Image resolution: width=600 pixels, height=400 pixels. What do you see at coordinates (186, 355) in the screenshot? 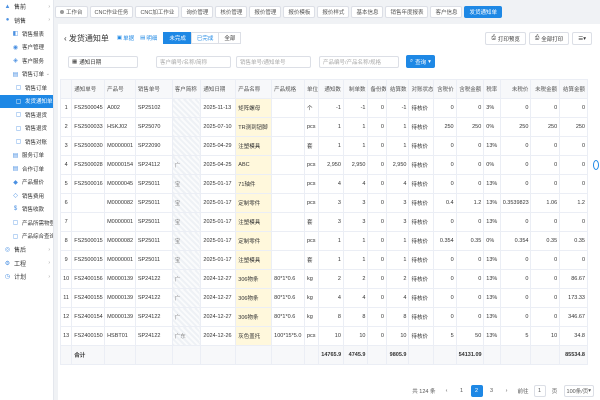
I see `total-cell` at bounding box center [186, 355].